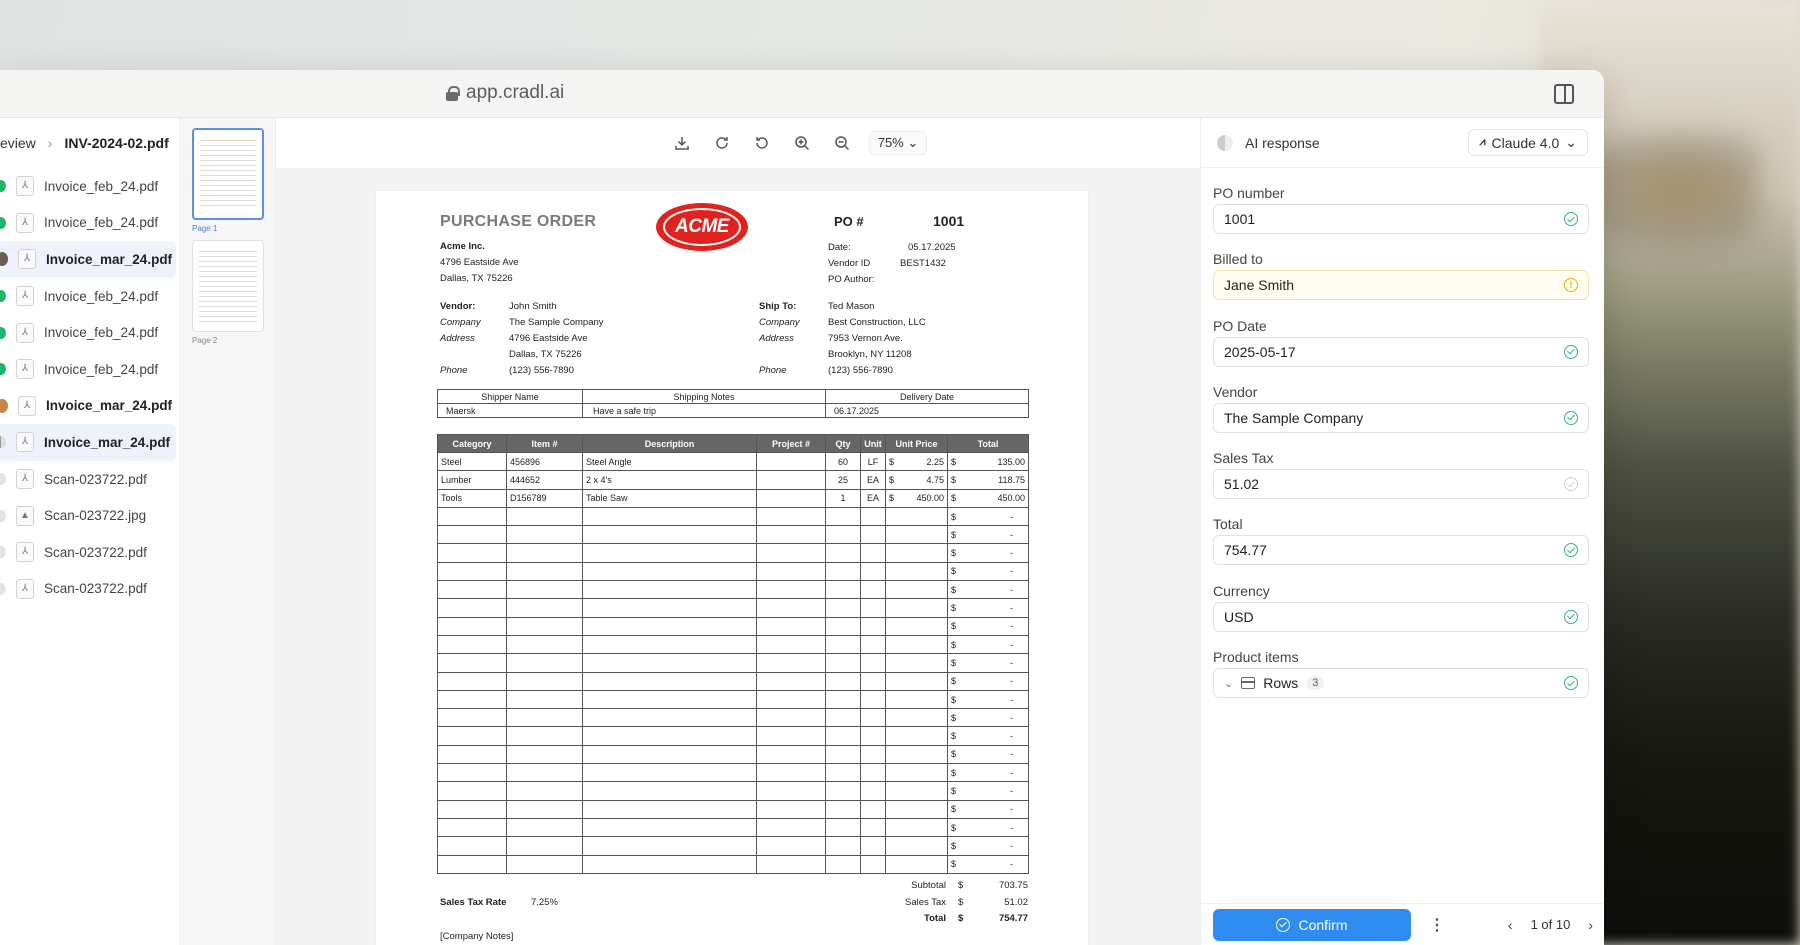  I want to click on item-number: 456896, so click(544, 461).